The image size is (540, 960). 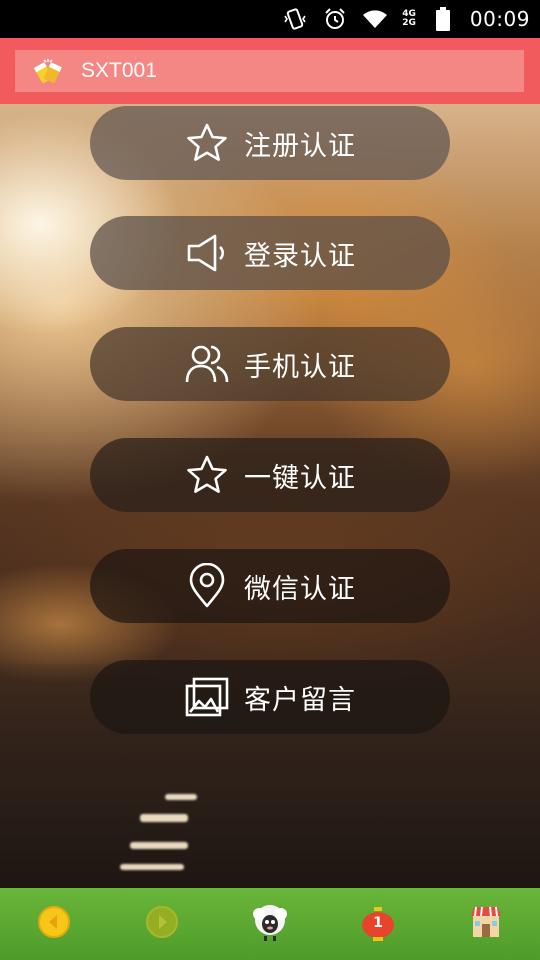 I want to click on network-indicator: 4G 2G, so click(x=409, y=19).